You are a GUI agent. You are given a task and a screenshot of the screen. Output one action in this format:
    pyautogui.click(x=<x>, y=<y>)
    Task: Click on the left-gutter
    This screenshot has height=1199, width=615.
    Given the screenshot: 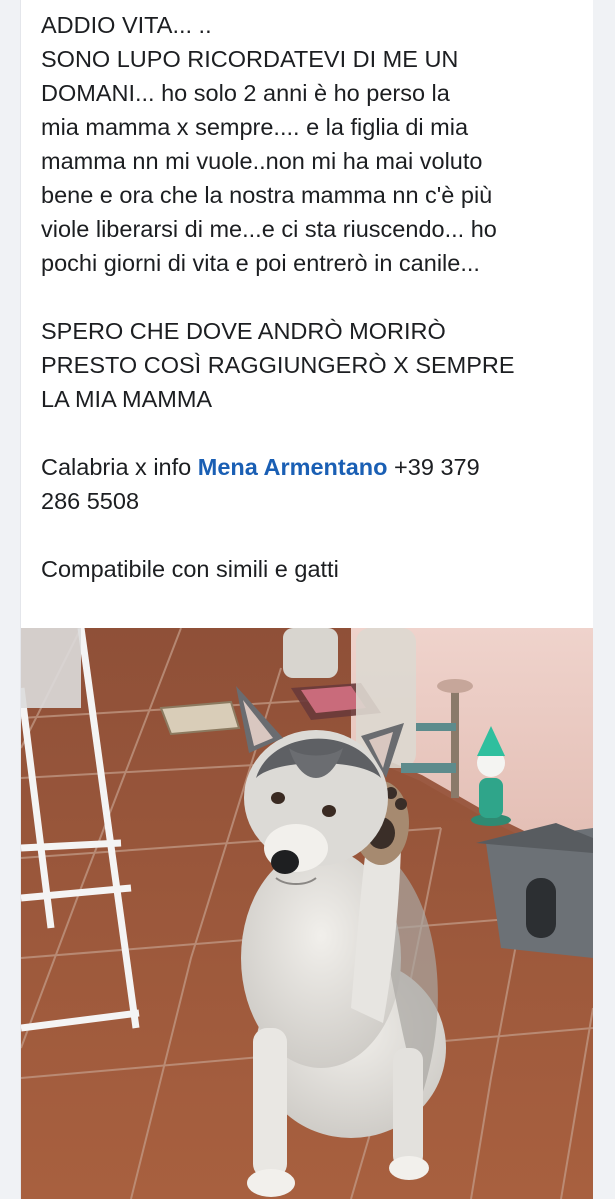 What is the action you would take?
    pyautogui.click(x=10, y=599)
    